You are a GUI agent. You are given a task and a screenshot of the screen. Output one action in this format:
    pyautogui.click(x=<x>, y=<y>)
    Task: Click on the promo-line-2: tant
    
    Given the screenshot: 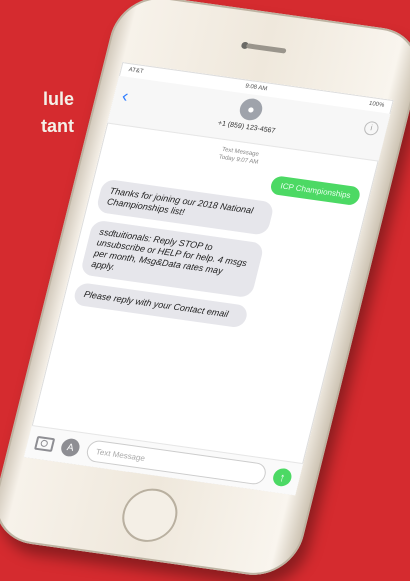 What is the action you would take?
    pyautogui.click(x=57, y=126)
    